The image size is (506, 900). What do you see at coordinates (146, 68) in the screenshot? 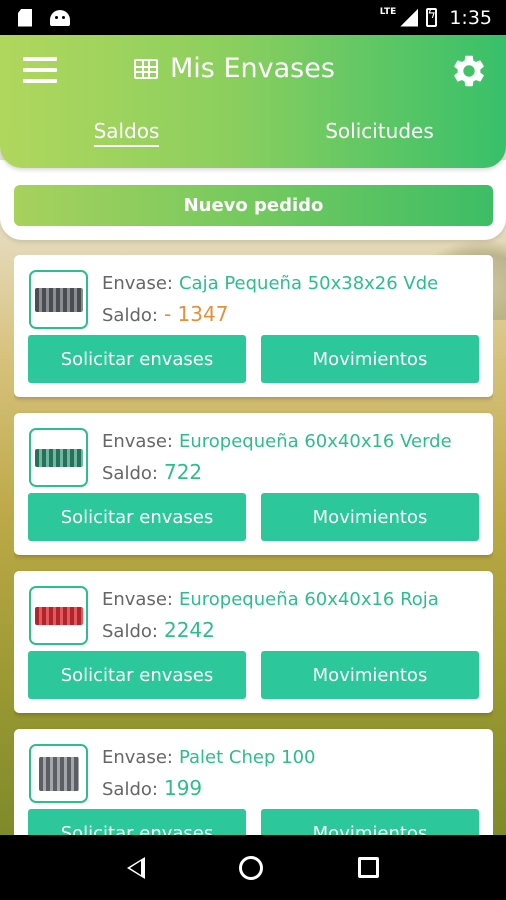
I see `table-icon` at bounding box center [146, 68].